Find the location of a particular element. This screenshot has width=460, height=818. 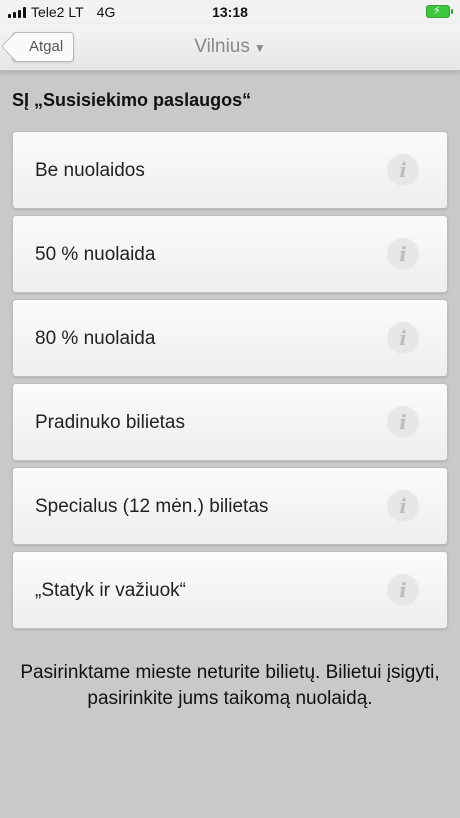

option-pupil-ticket: Pradinuko bilietas i is located at coordinates (230, 422).